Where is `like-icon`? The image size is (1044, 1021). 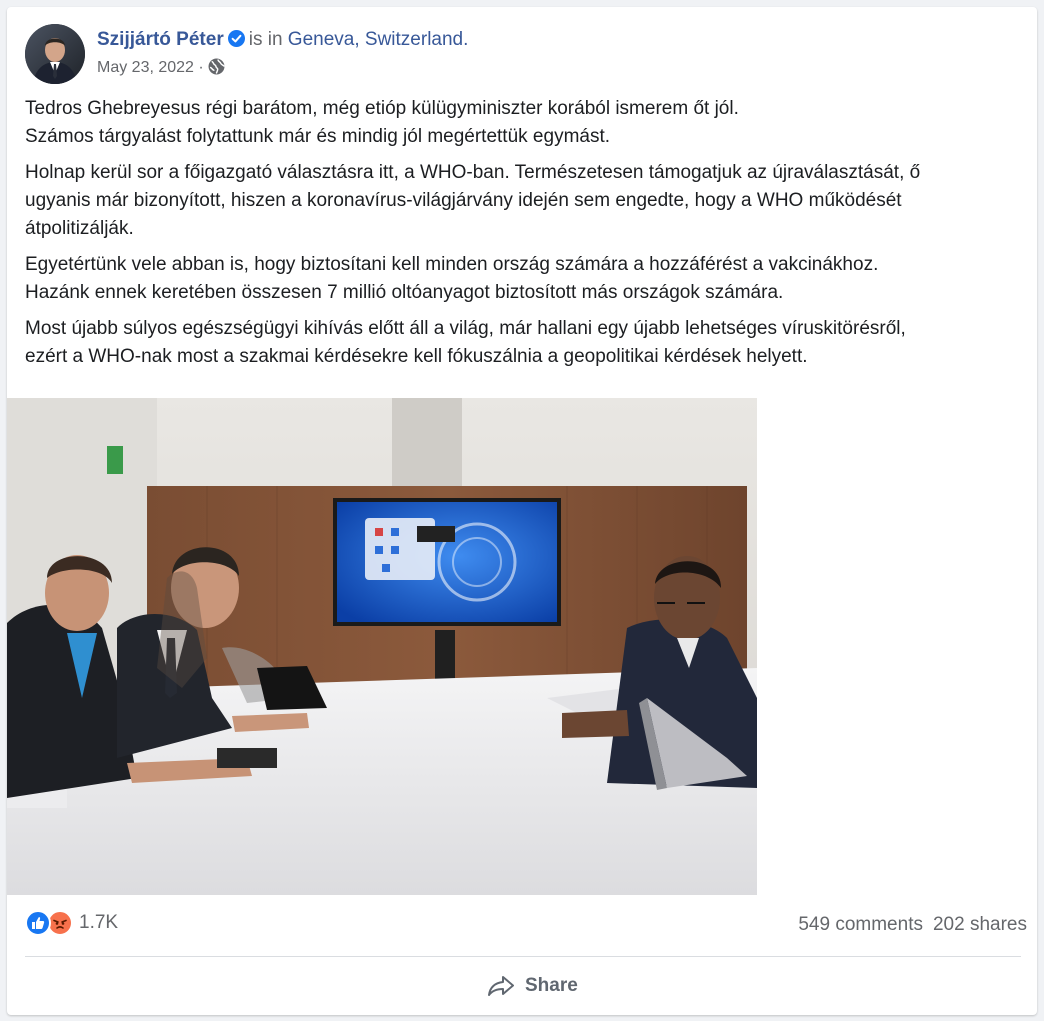
like-icon is located at coordinates (38, 923).